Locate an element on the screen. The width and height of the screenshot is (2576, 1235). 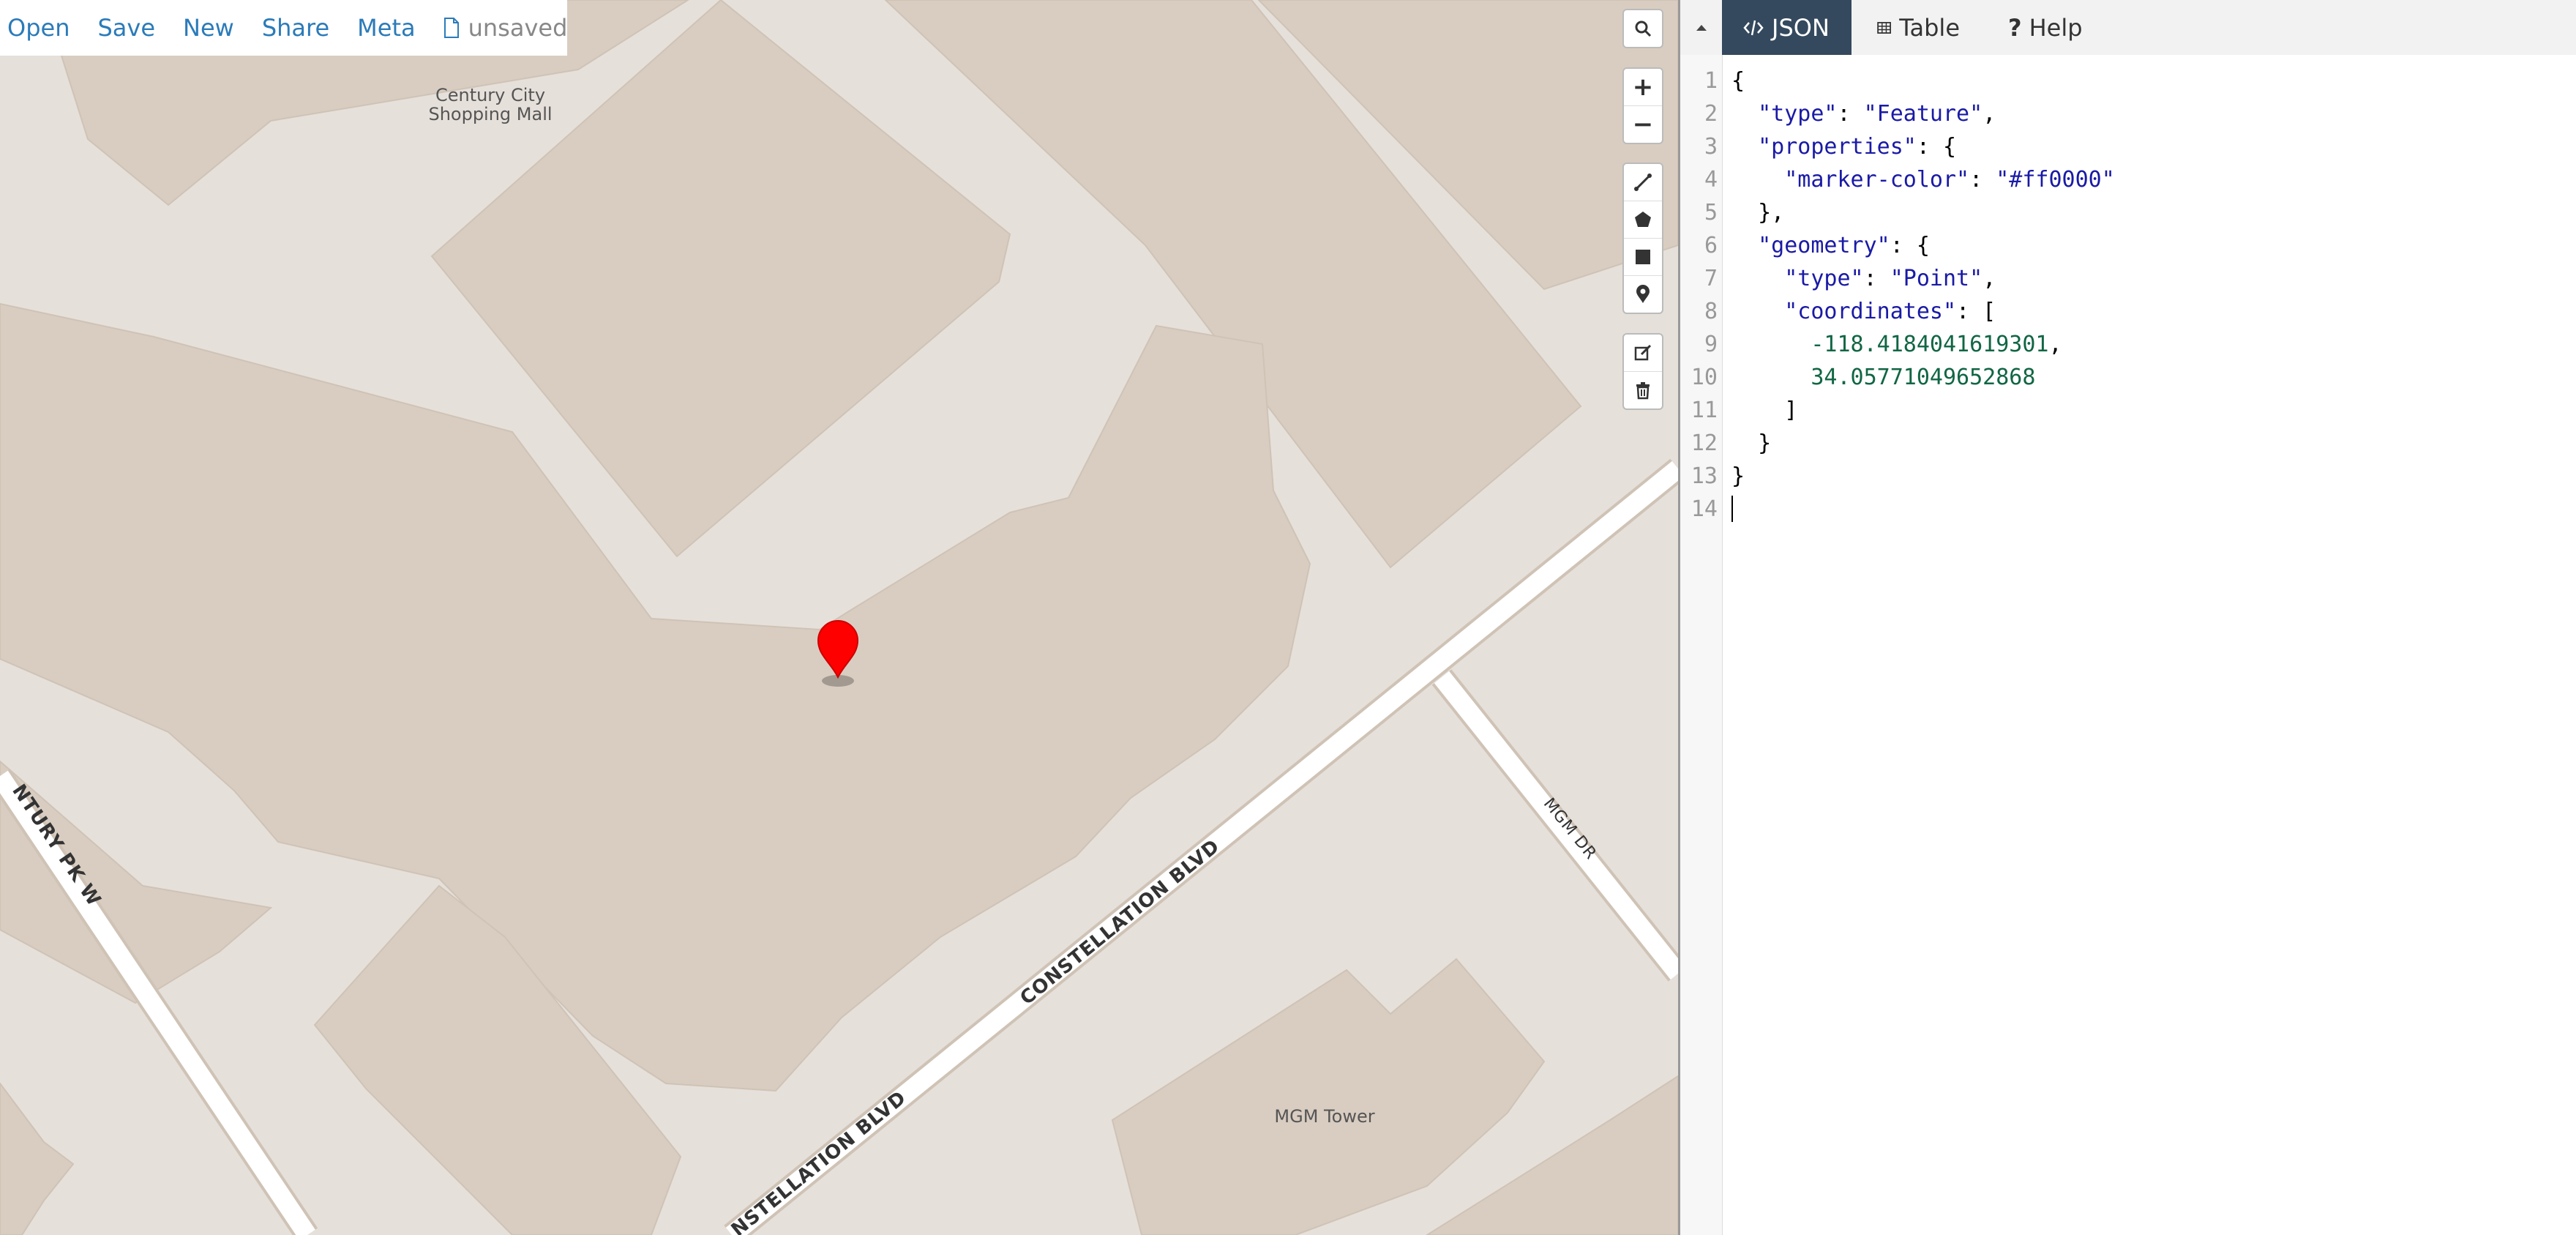
code-line-11: ] is located at coordinates (1764, 410).